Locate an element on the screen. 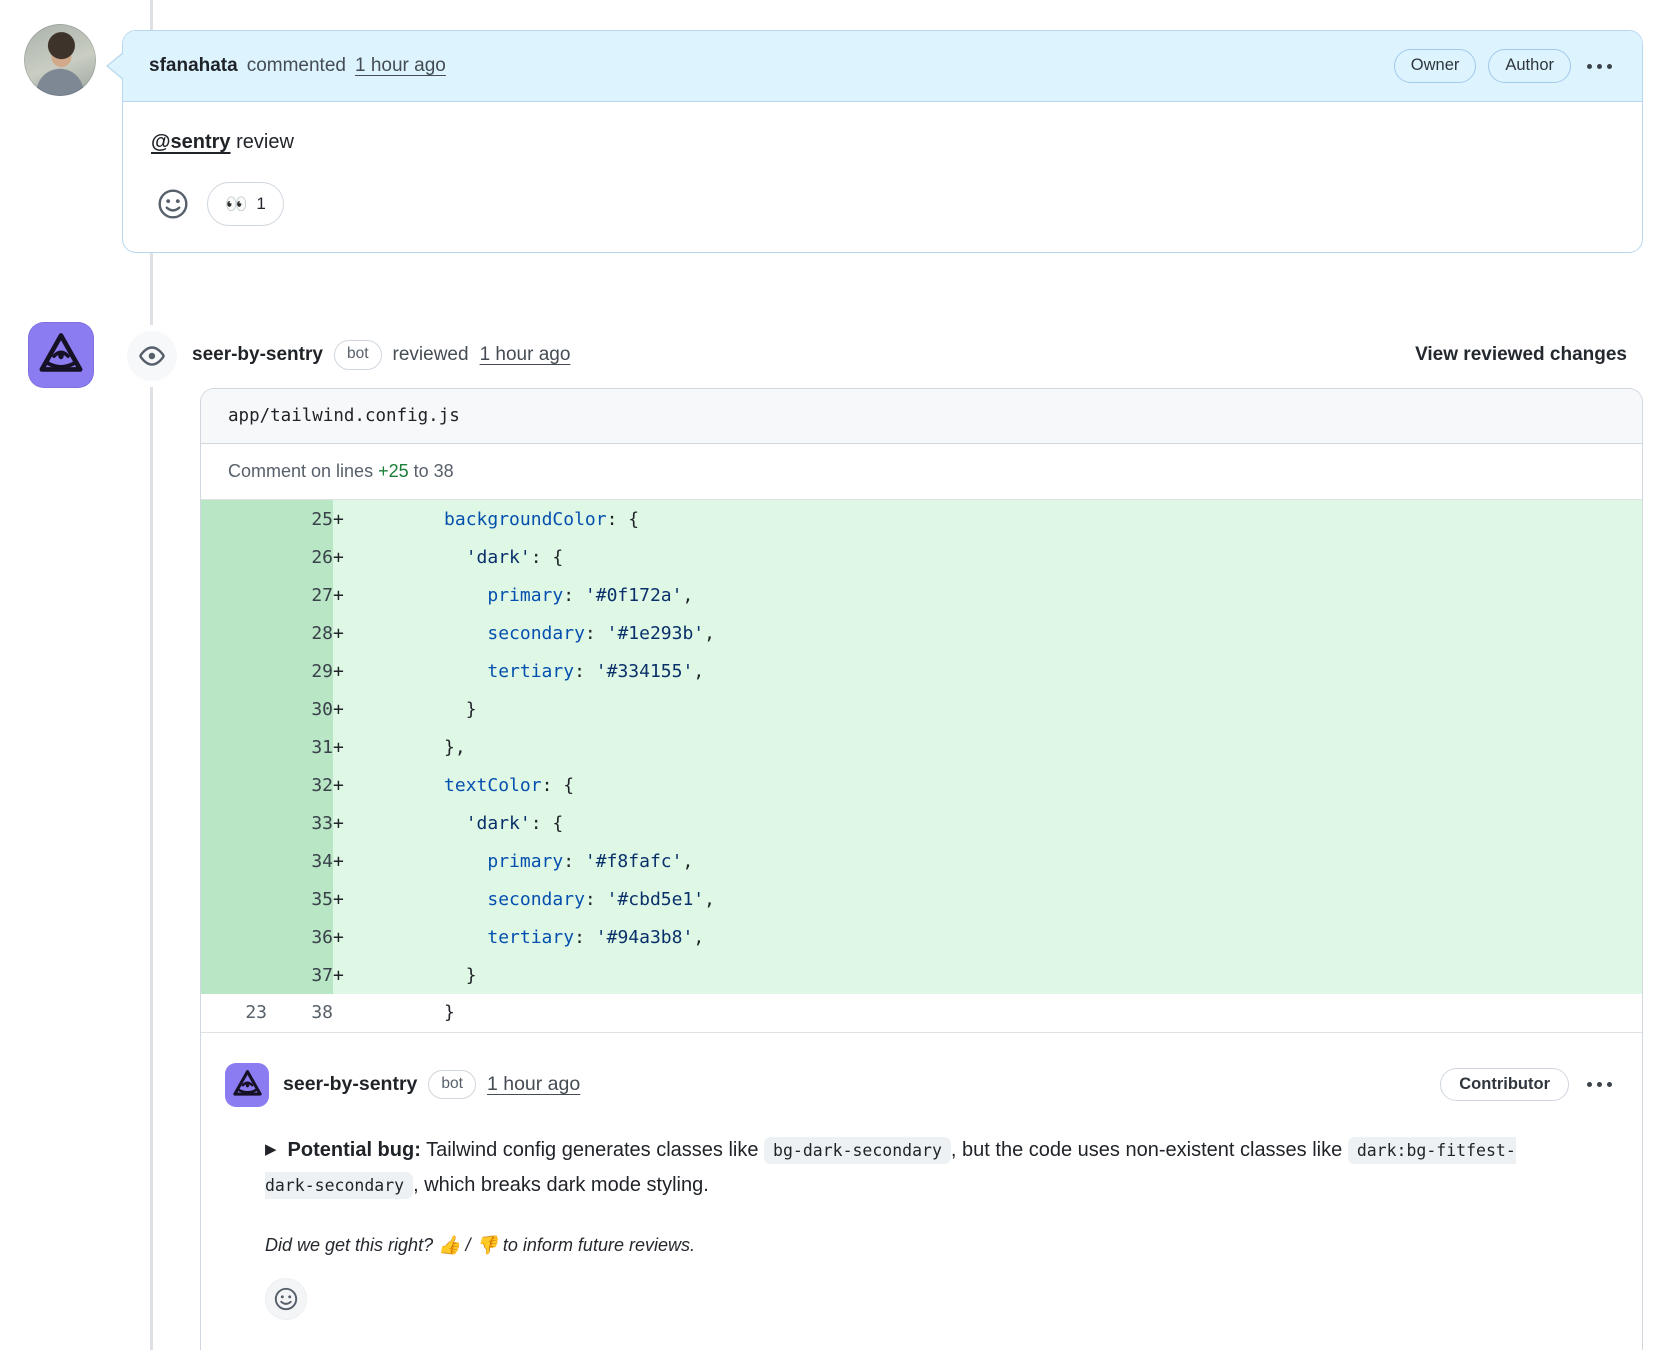 This screenshot has width=1672, height=1350. comment-timestamp-link: 1 hour ago is located at coordinates (400, 66).